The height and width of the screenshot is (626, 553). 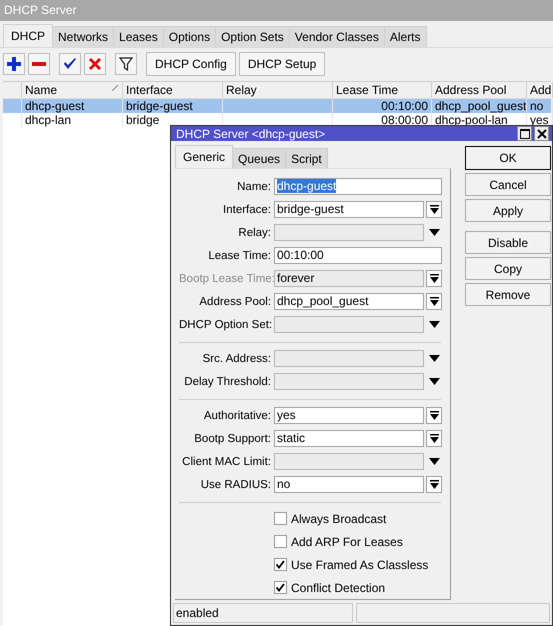 I want to click on column-header: Lease Time, so click(x=382, y=90).